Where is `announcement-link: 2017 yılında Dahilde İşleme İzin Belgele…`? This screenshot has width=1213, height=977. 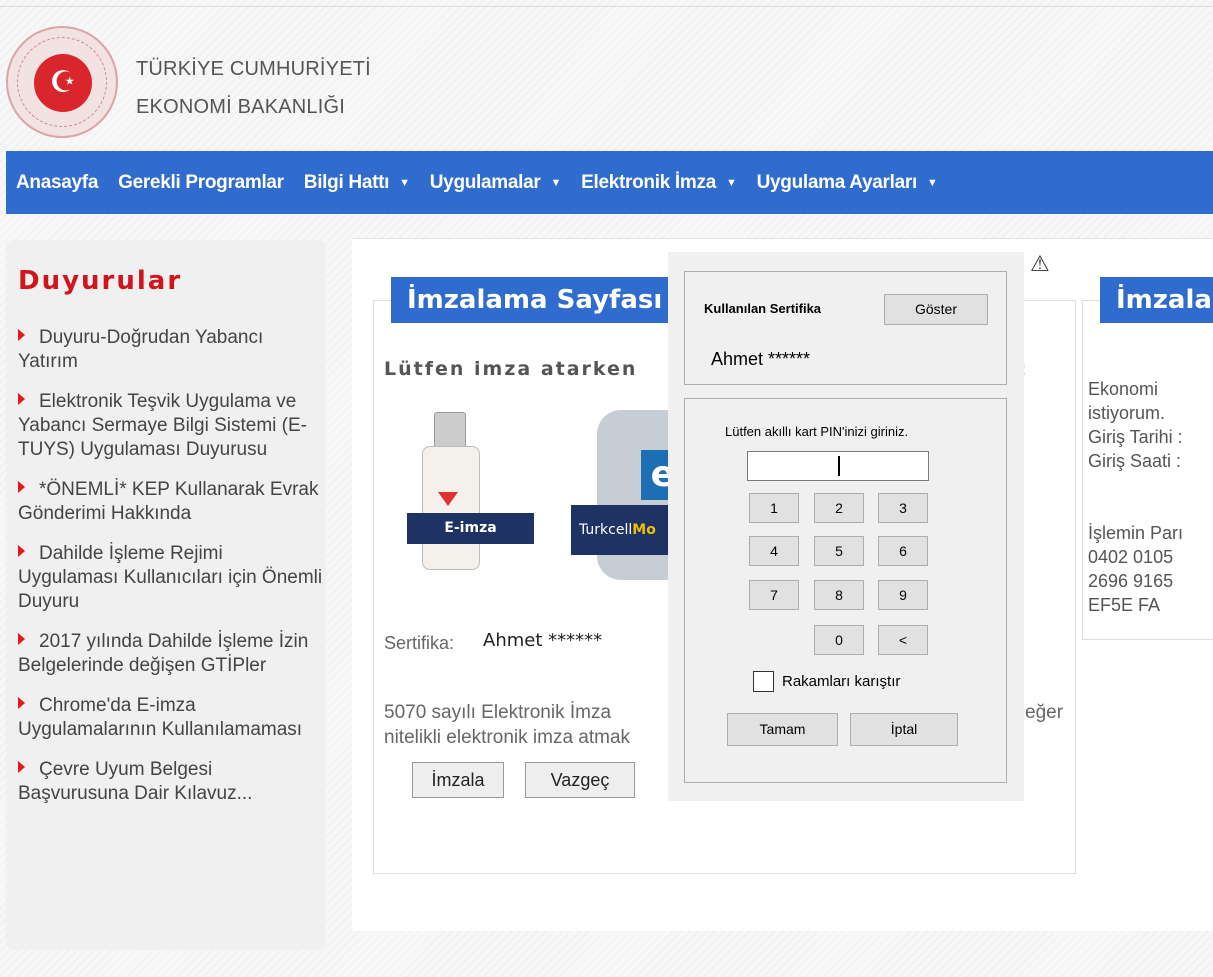 announcement-link: 2017 yılında Dahilde İşleme İzin Belgele… is located at coordinates (163, 653).